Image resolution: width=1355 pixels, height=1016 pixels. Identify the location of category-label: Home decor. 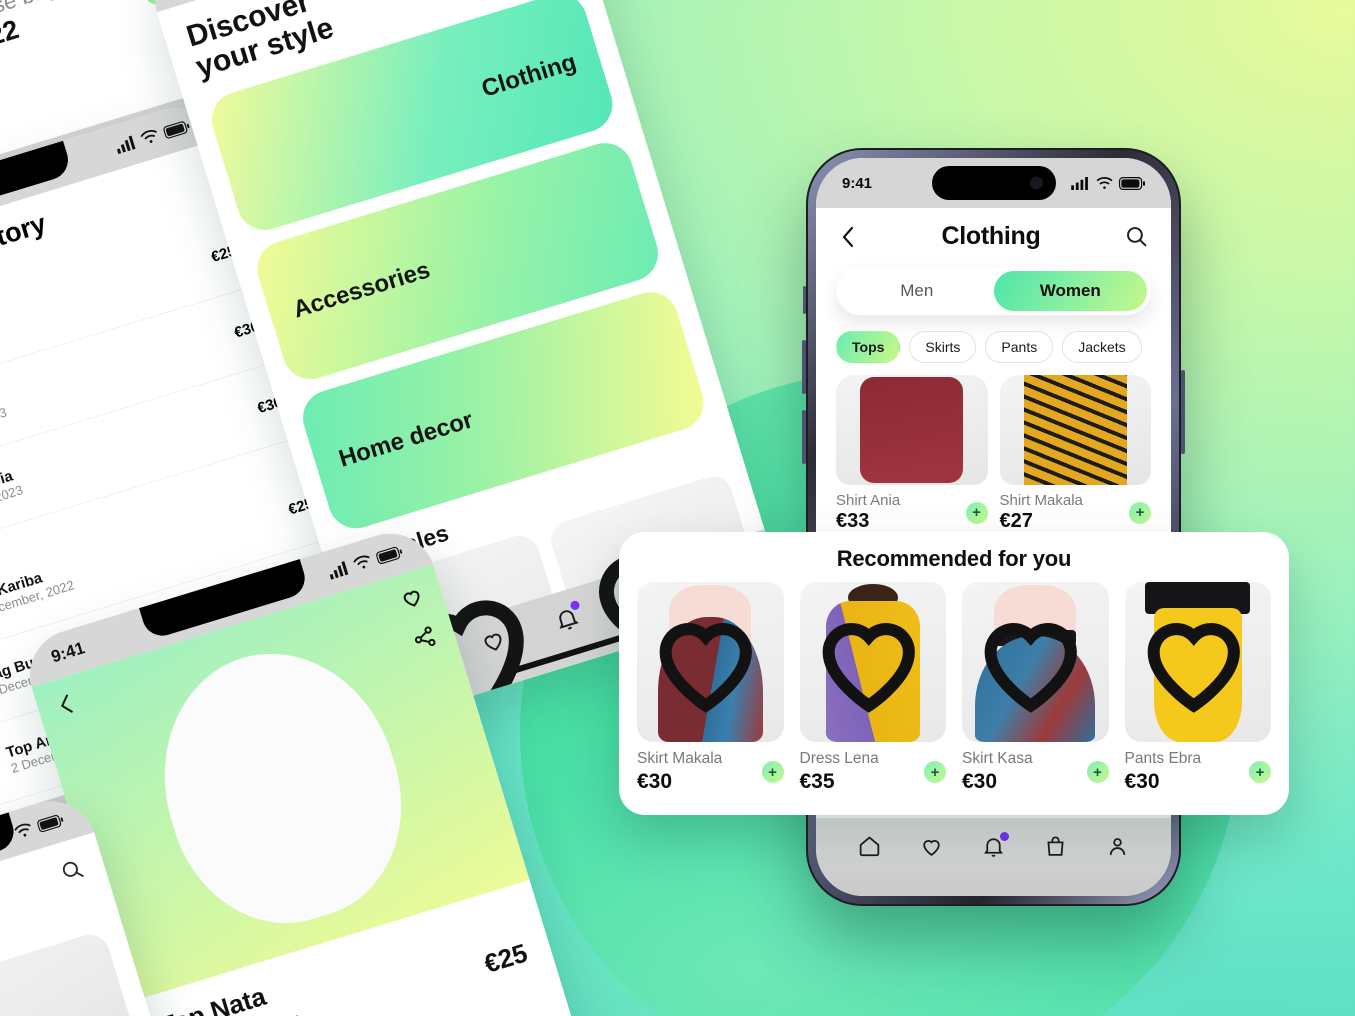
(406, 439).